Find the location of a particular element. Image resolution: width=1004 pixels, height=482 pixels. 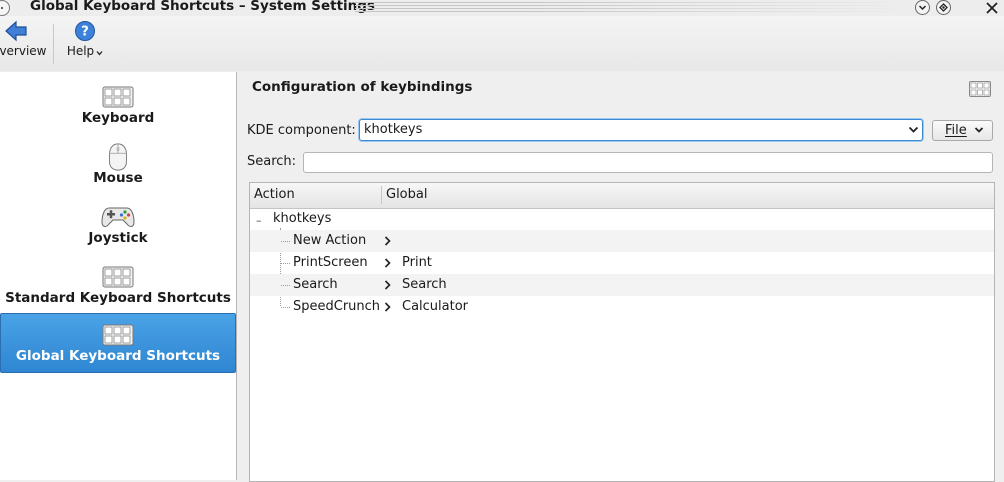

close-icon is located at coordinates (991, 7).